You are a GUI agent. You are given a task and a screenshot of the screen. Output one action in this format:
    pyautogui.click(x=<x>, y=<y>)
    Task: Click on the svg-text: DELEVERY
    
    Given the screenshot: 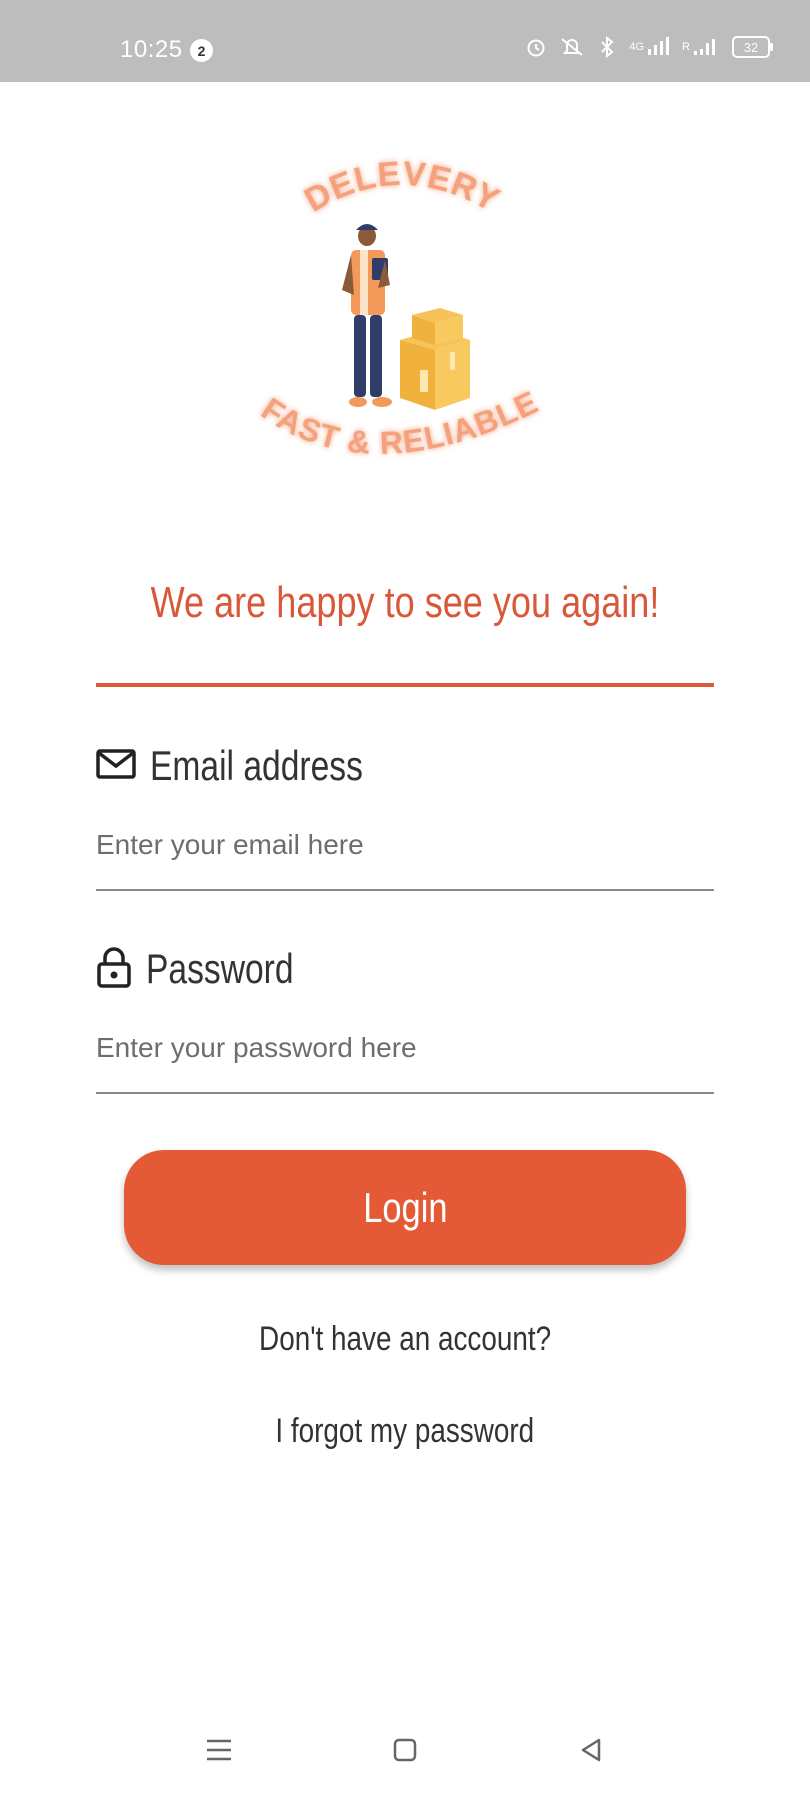 What is the action you would take?
    pyautogui.click(x=402, y=187)
    